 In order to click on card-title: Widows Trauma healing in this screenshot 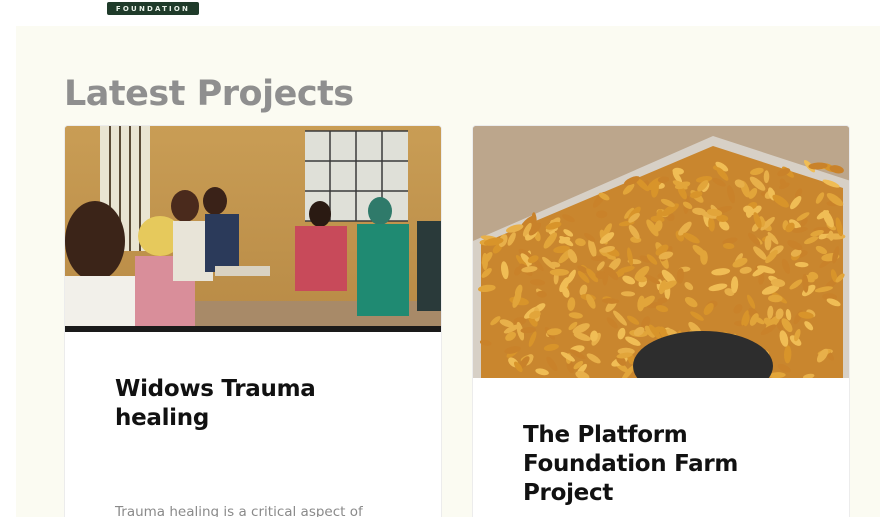, I will do `click(260, 404)`.